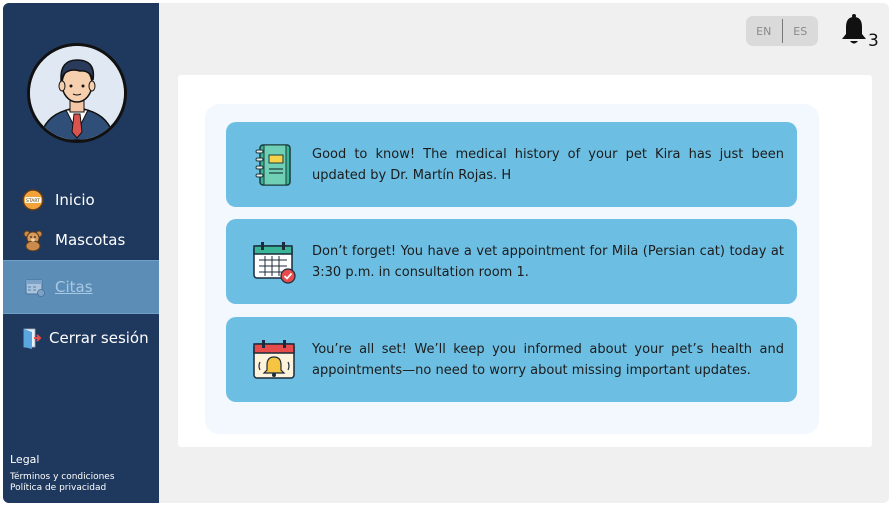 The width and height of the screenshot is (891, 509). What do you see at coordinates (90, 240) in the screenshot?
I see `sidebar-item-label: Mascotas` at bounding box center [90, 240].